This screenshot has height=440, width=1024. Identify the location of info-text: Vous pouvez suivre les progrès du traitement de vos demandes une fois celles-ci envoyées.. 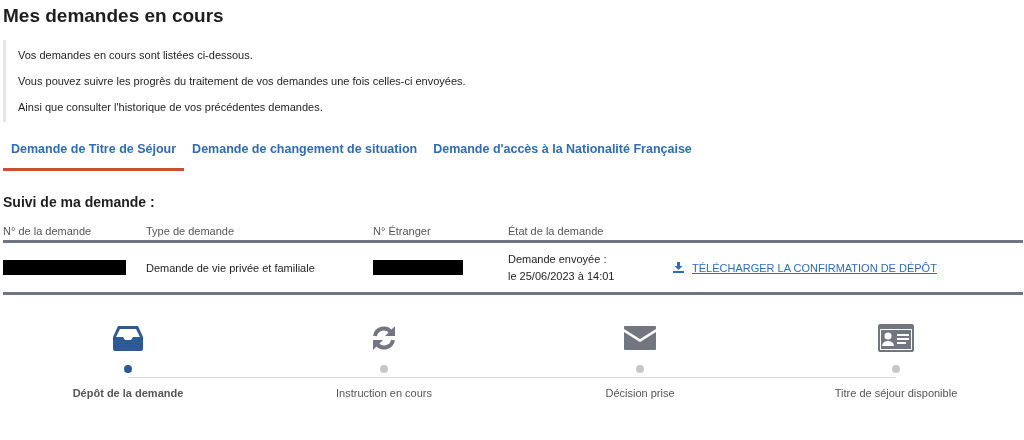
(242, 81).